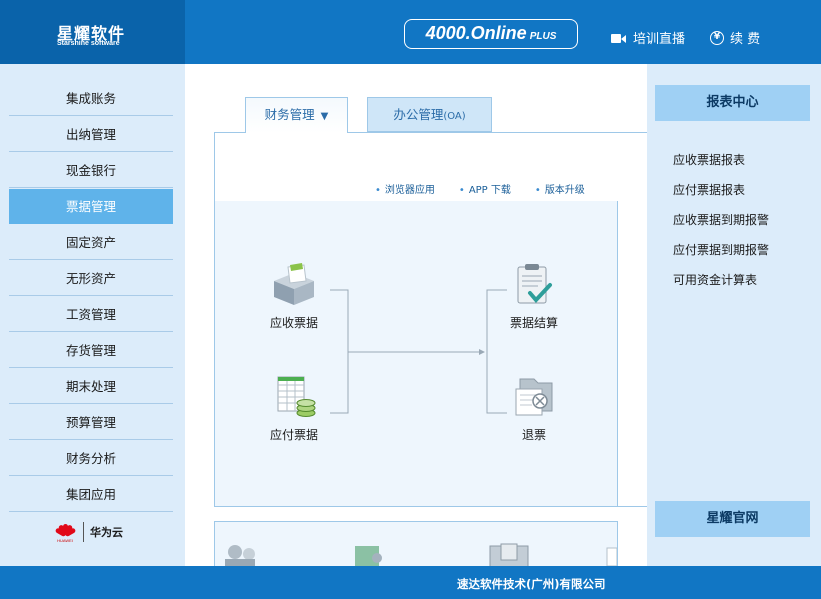  I want to click on bank-icon, so click(509, 554).